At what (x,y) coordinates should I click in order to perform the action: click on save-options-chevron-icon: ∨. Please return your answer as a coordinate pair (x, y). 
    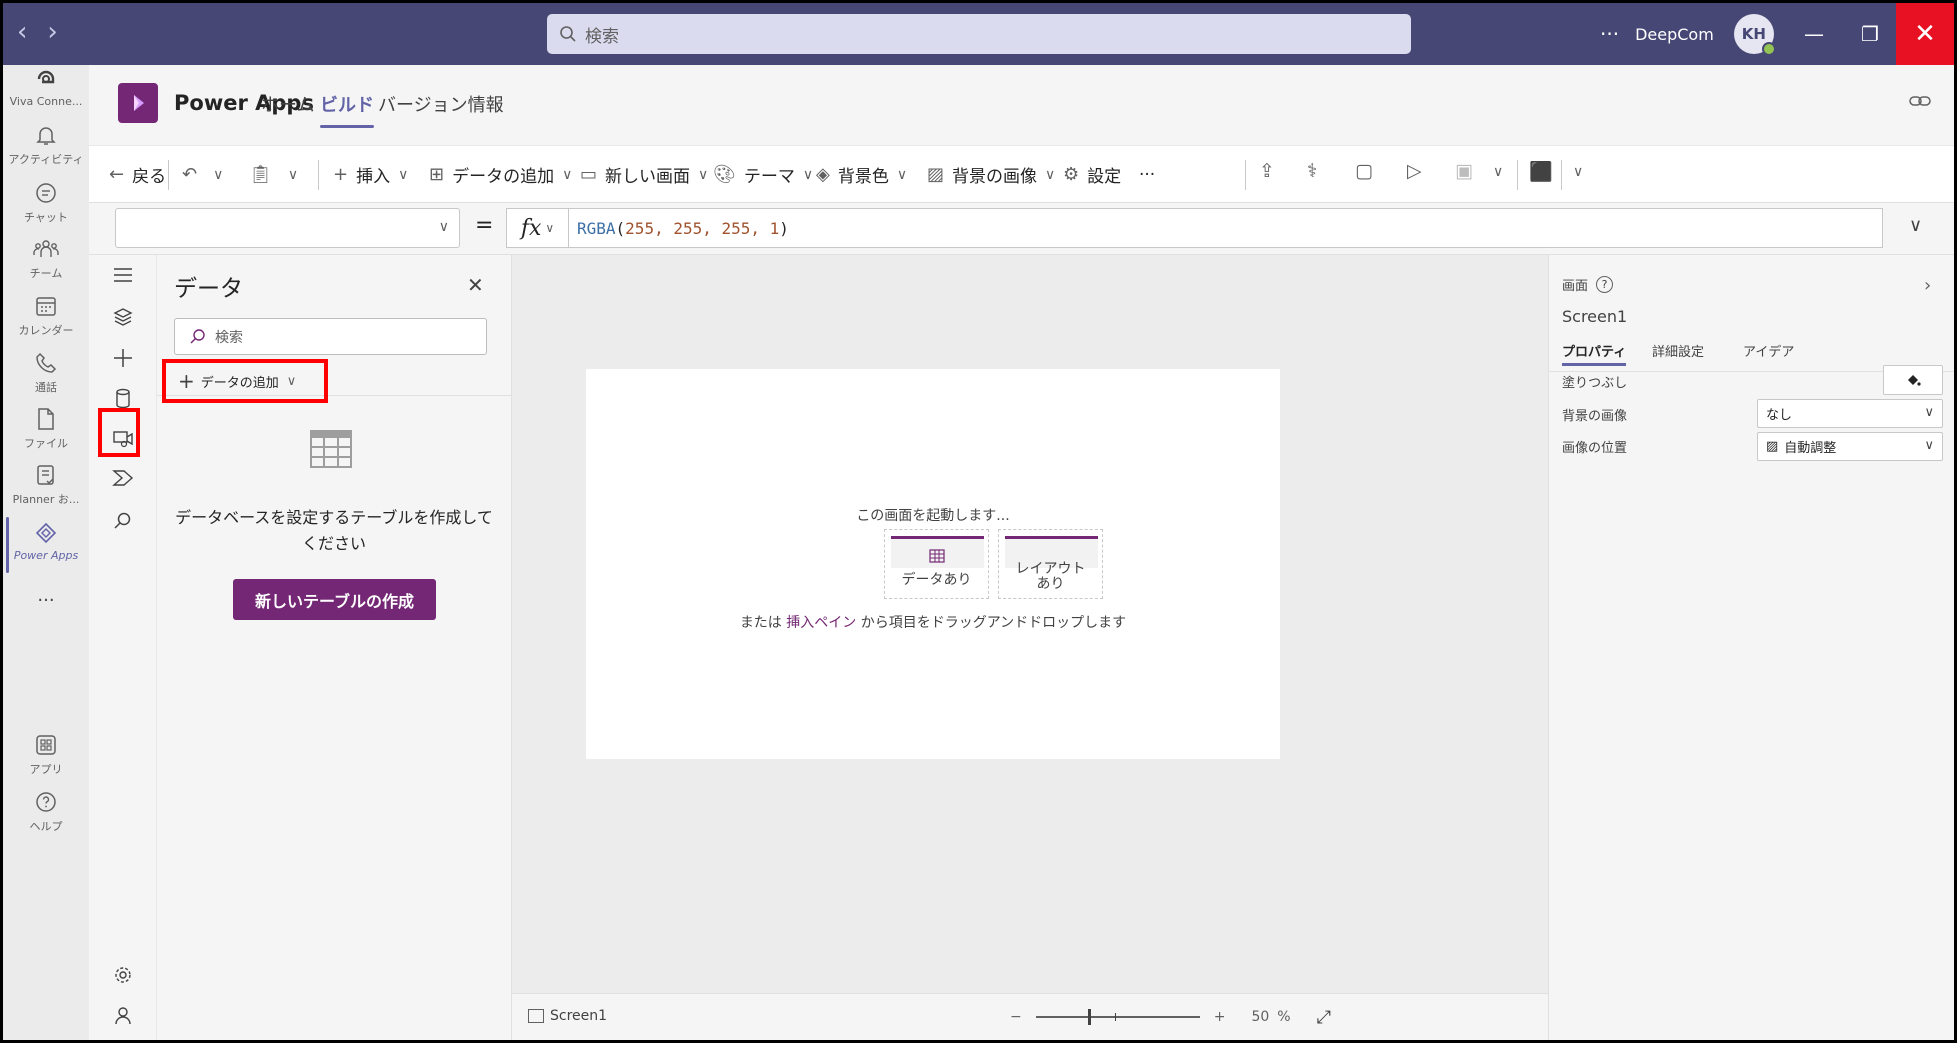
    Looking at the image, I should click on (1498, 172).